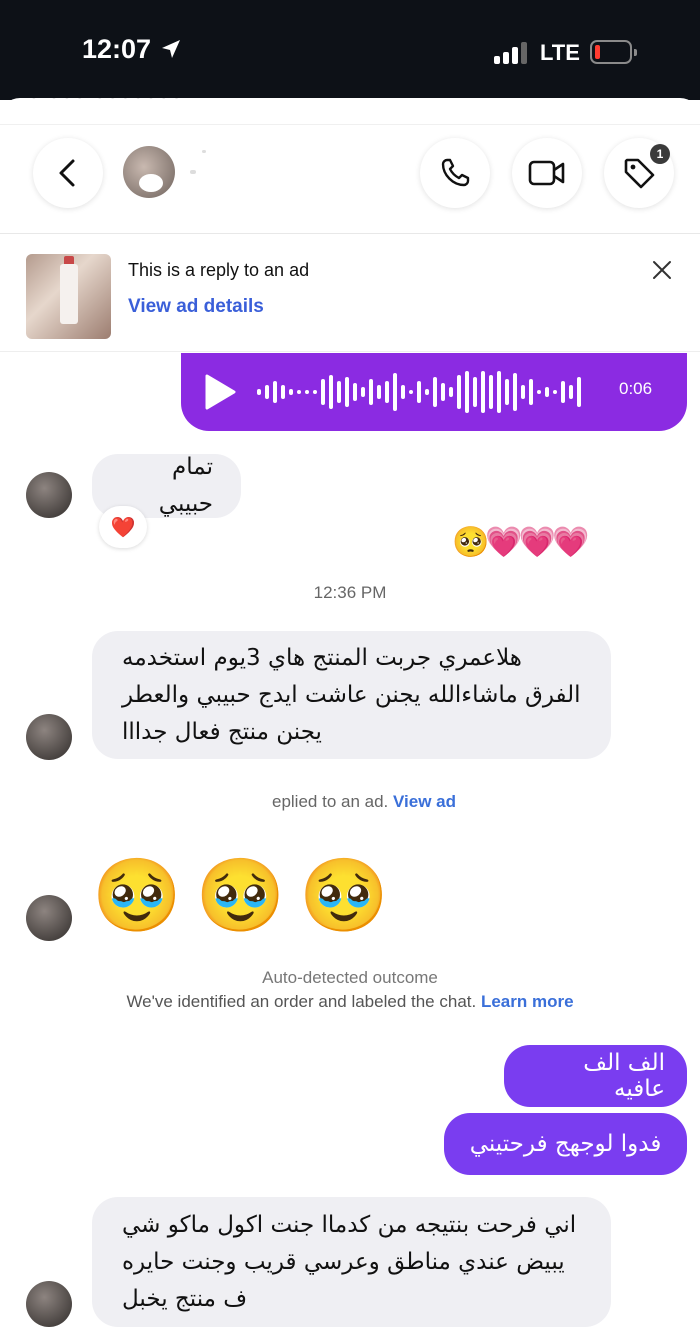 Image resolution: width=700 pixels, height=1340 pixels. Describe the element at coordinates (512, 53) in the screenshot. I see `signal-strength-icon` at that location.